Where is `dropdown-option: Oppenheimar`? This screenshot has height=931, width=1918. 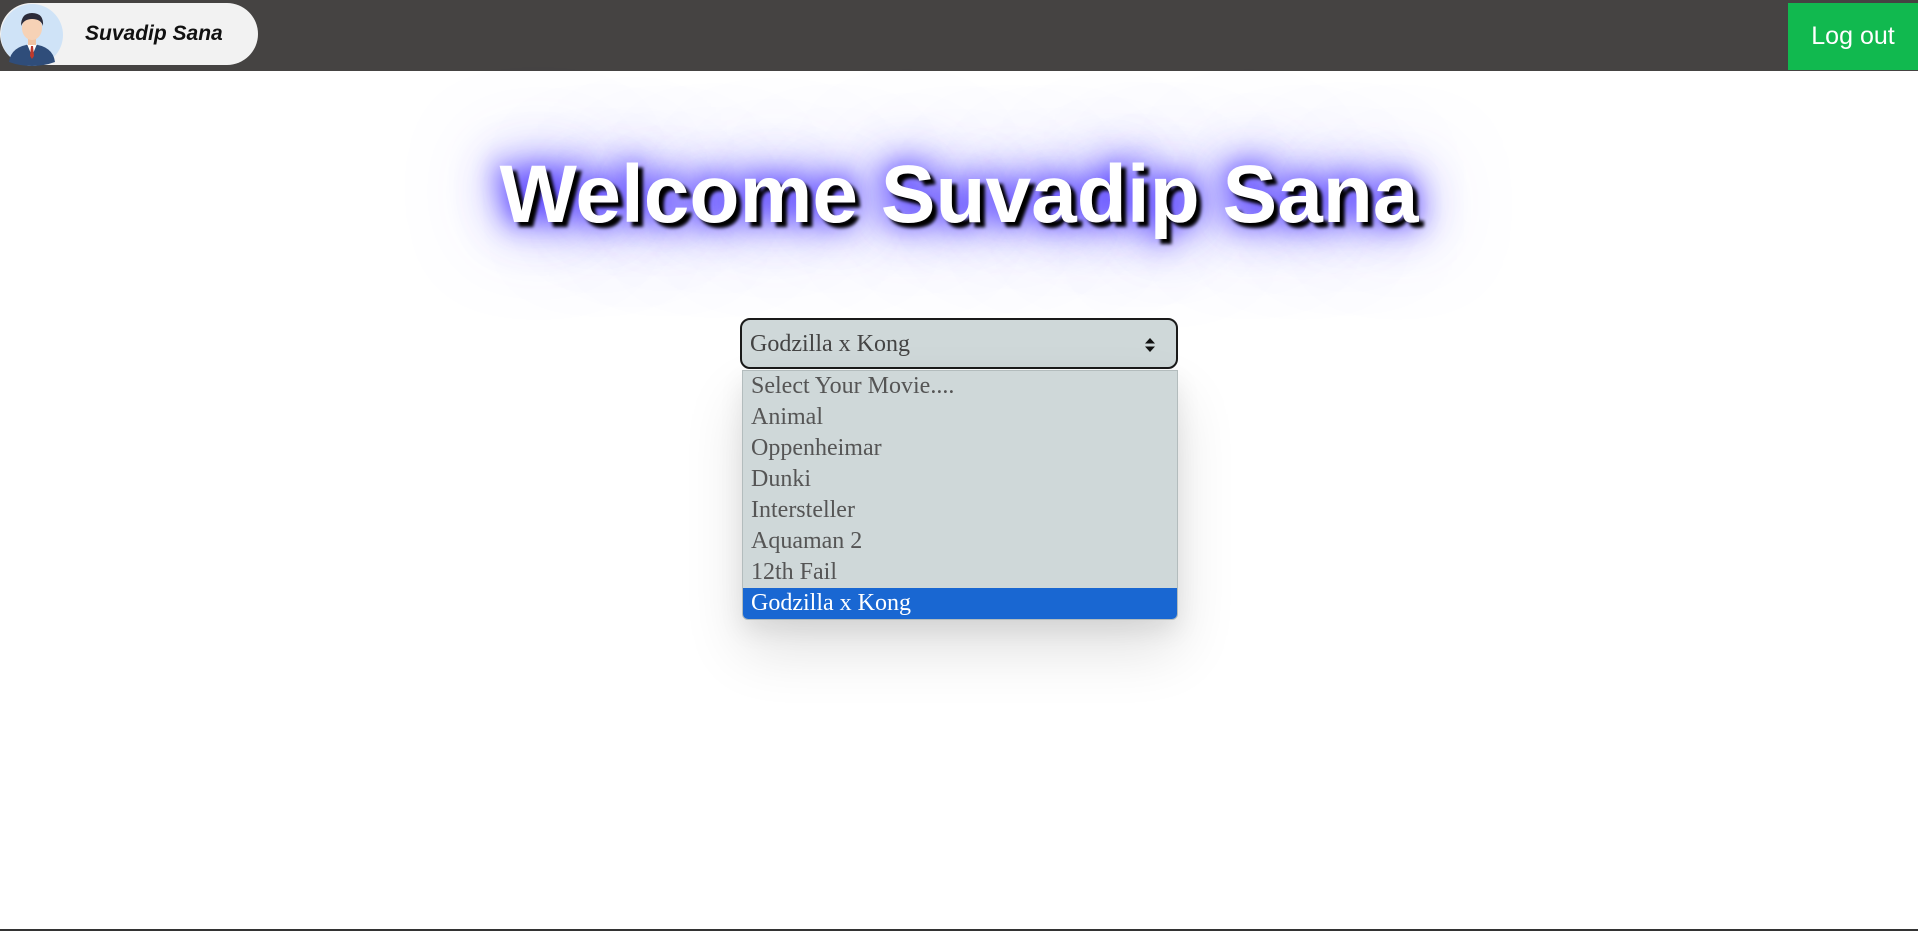 dropdown-option: Oppenheimar is located at coordinates (960, 448).